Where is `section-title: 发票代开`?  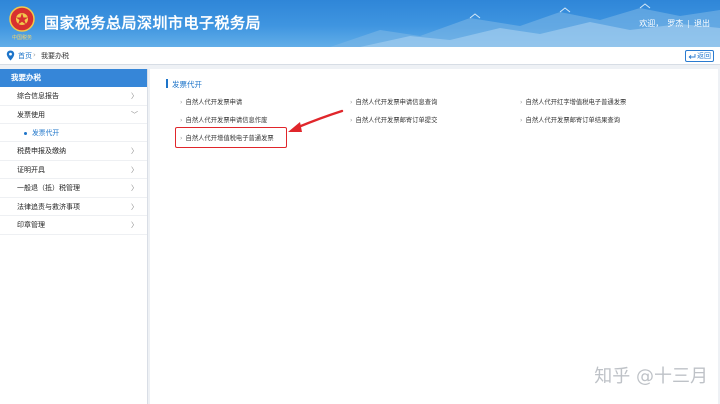 section-title: 发票代开 is located at coordinates (187, 84).